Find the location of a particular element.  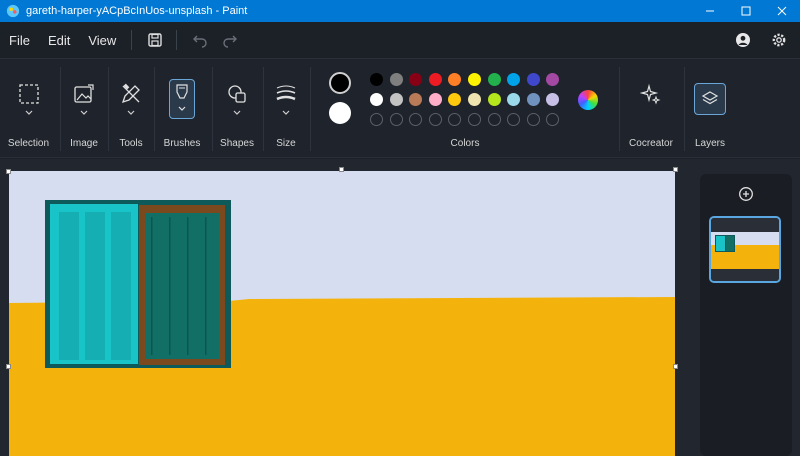

menu-bar: File Edit View is located at coordinates (400, 40).